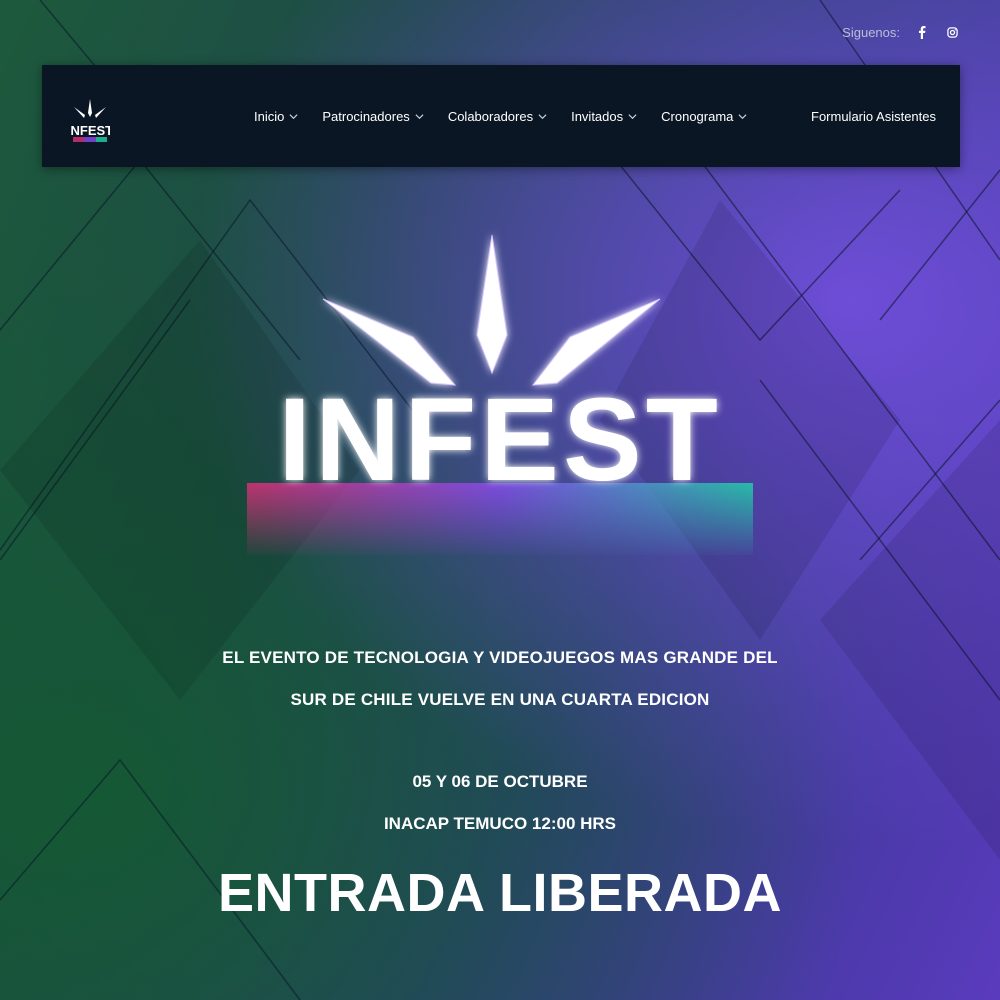 The height and width of the screenshot is (1000, 1000). What do you see at coordinates (500, 440) in the screenshot?
I see `hero-logo-text: INFEST` at bounding box center [500, 440].